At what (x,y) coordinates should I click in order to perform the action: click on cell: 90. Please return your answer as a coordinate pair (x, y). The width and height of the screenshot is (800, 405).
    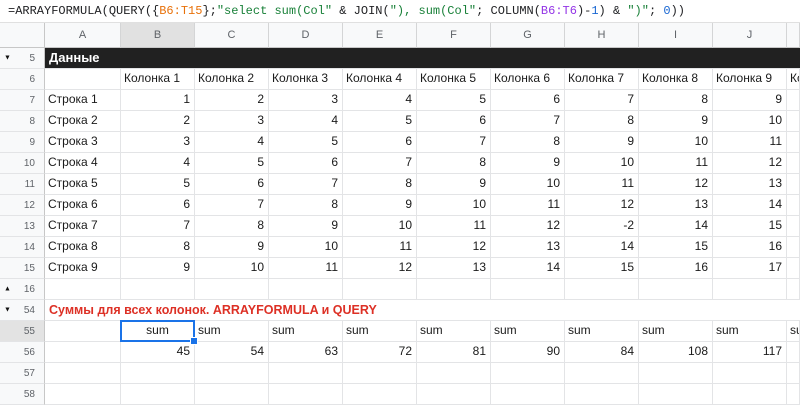
    Looking at the image, I should click on (528, 352).